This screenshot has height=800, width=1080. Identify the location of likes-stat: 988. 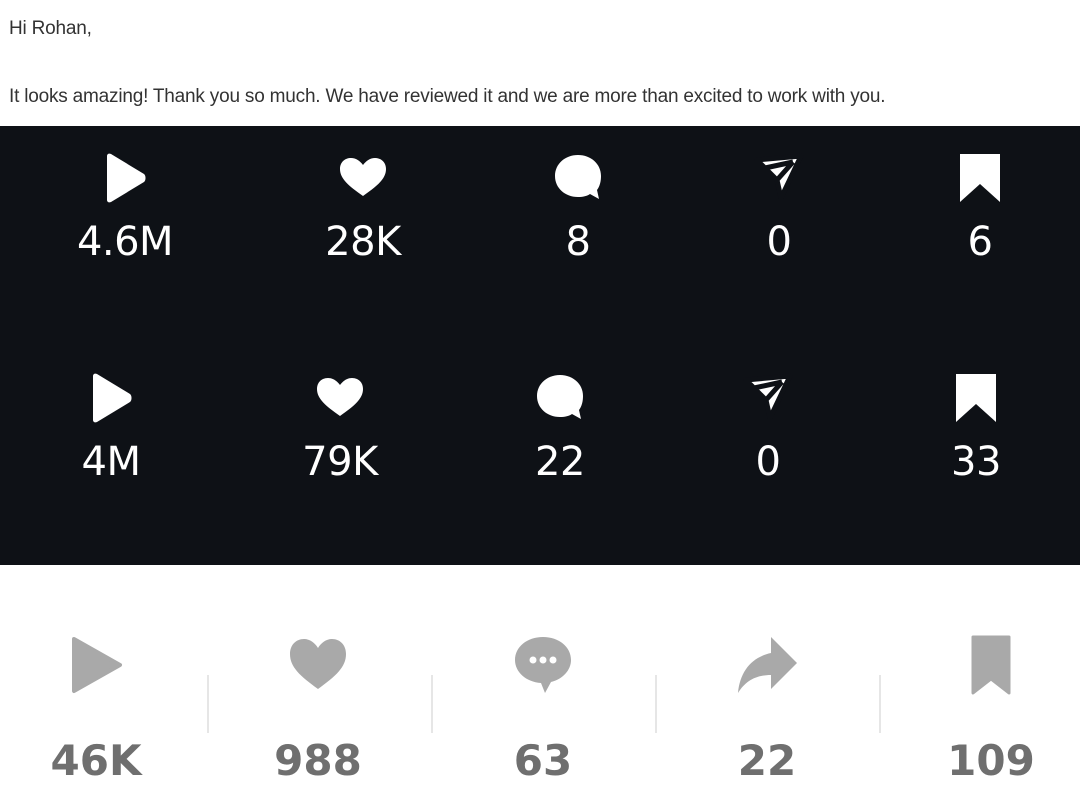
(318, 709).